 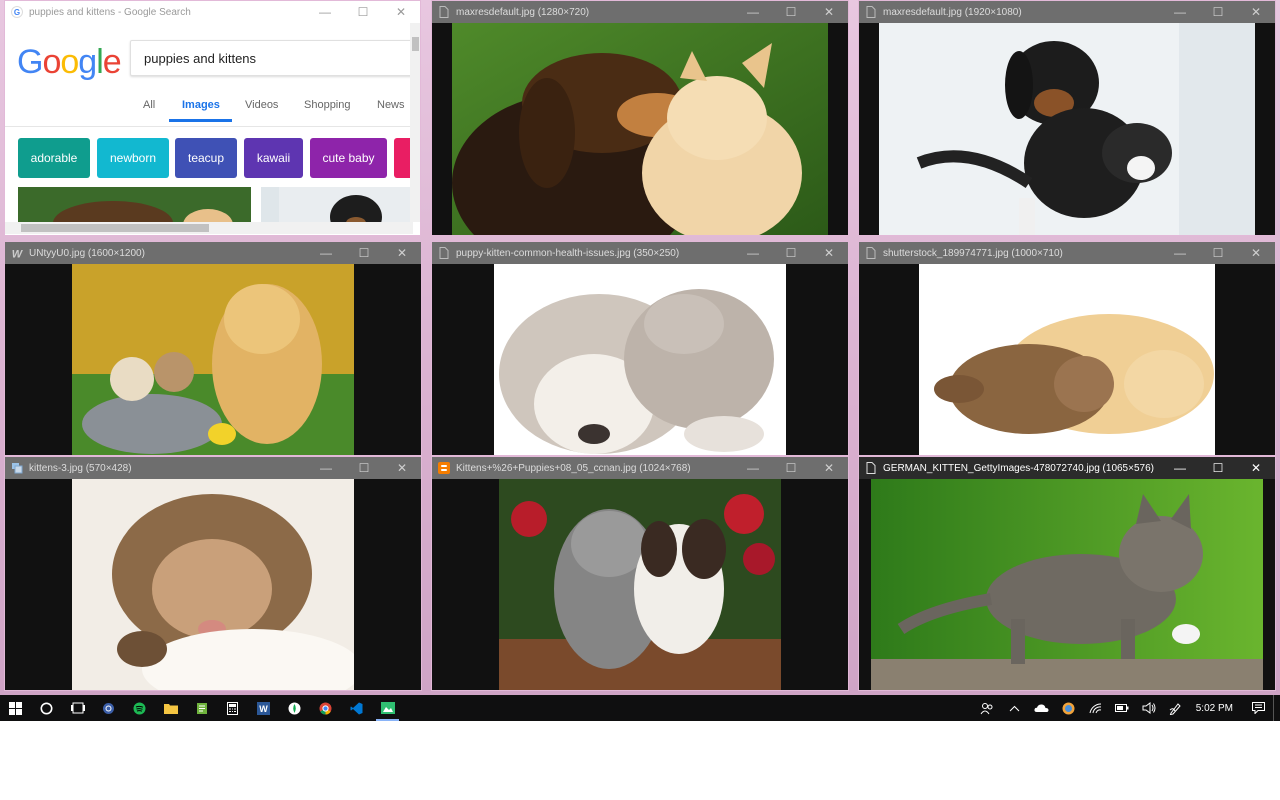 What do you see at coordinates (15, 708) in the screenshot?
I see `start-icon` at bounding box center [15, 708].